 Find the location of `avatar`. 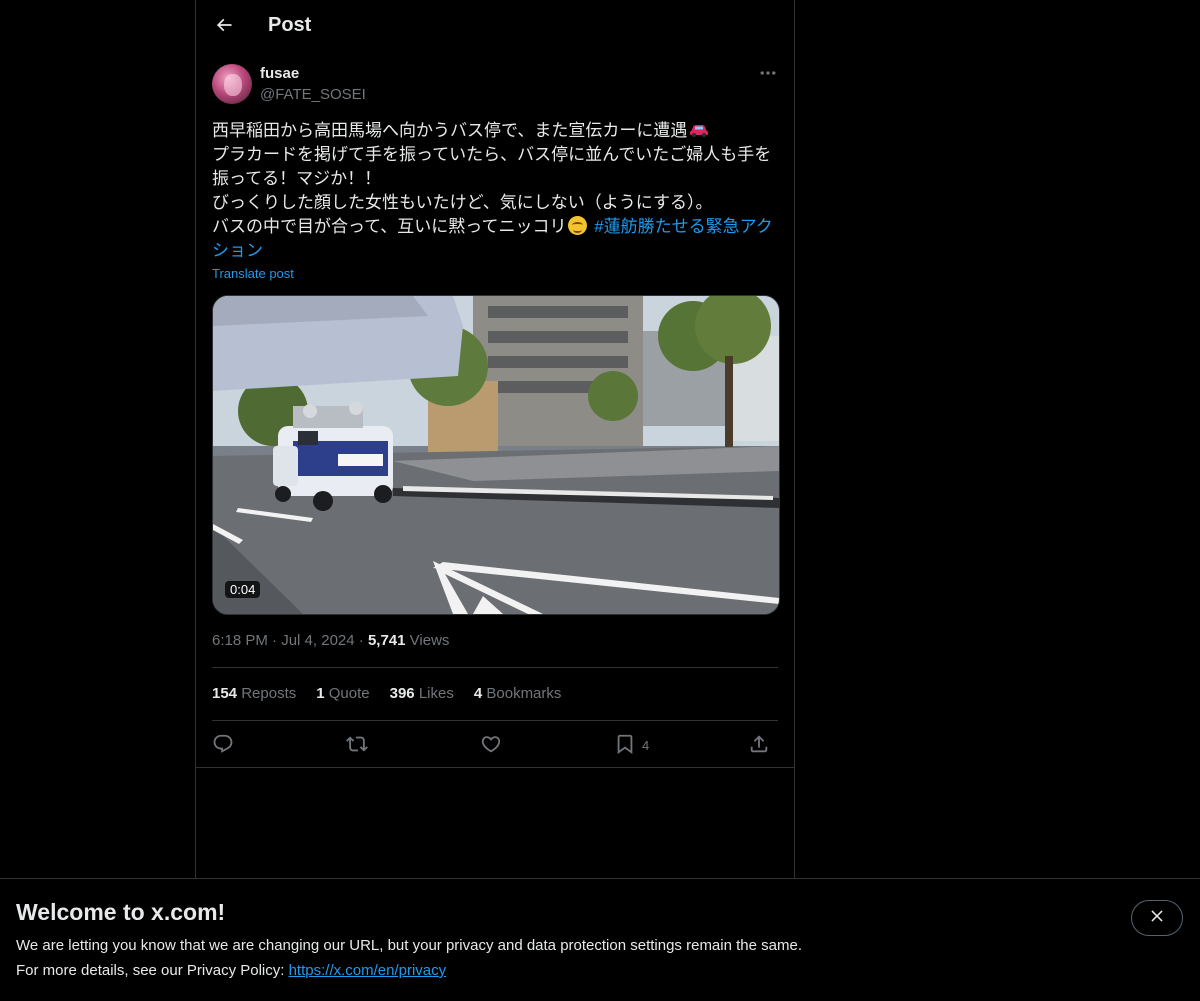

avatar is located at coordinates (232, 84).